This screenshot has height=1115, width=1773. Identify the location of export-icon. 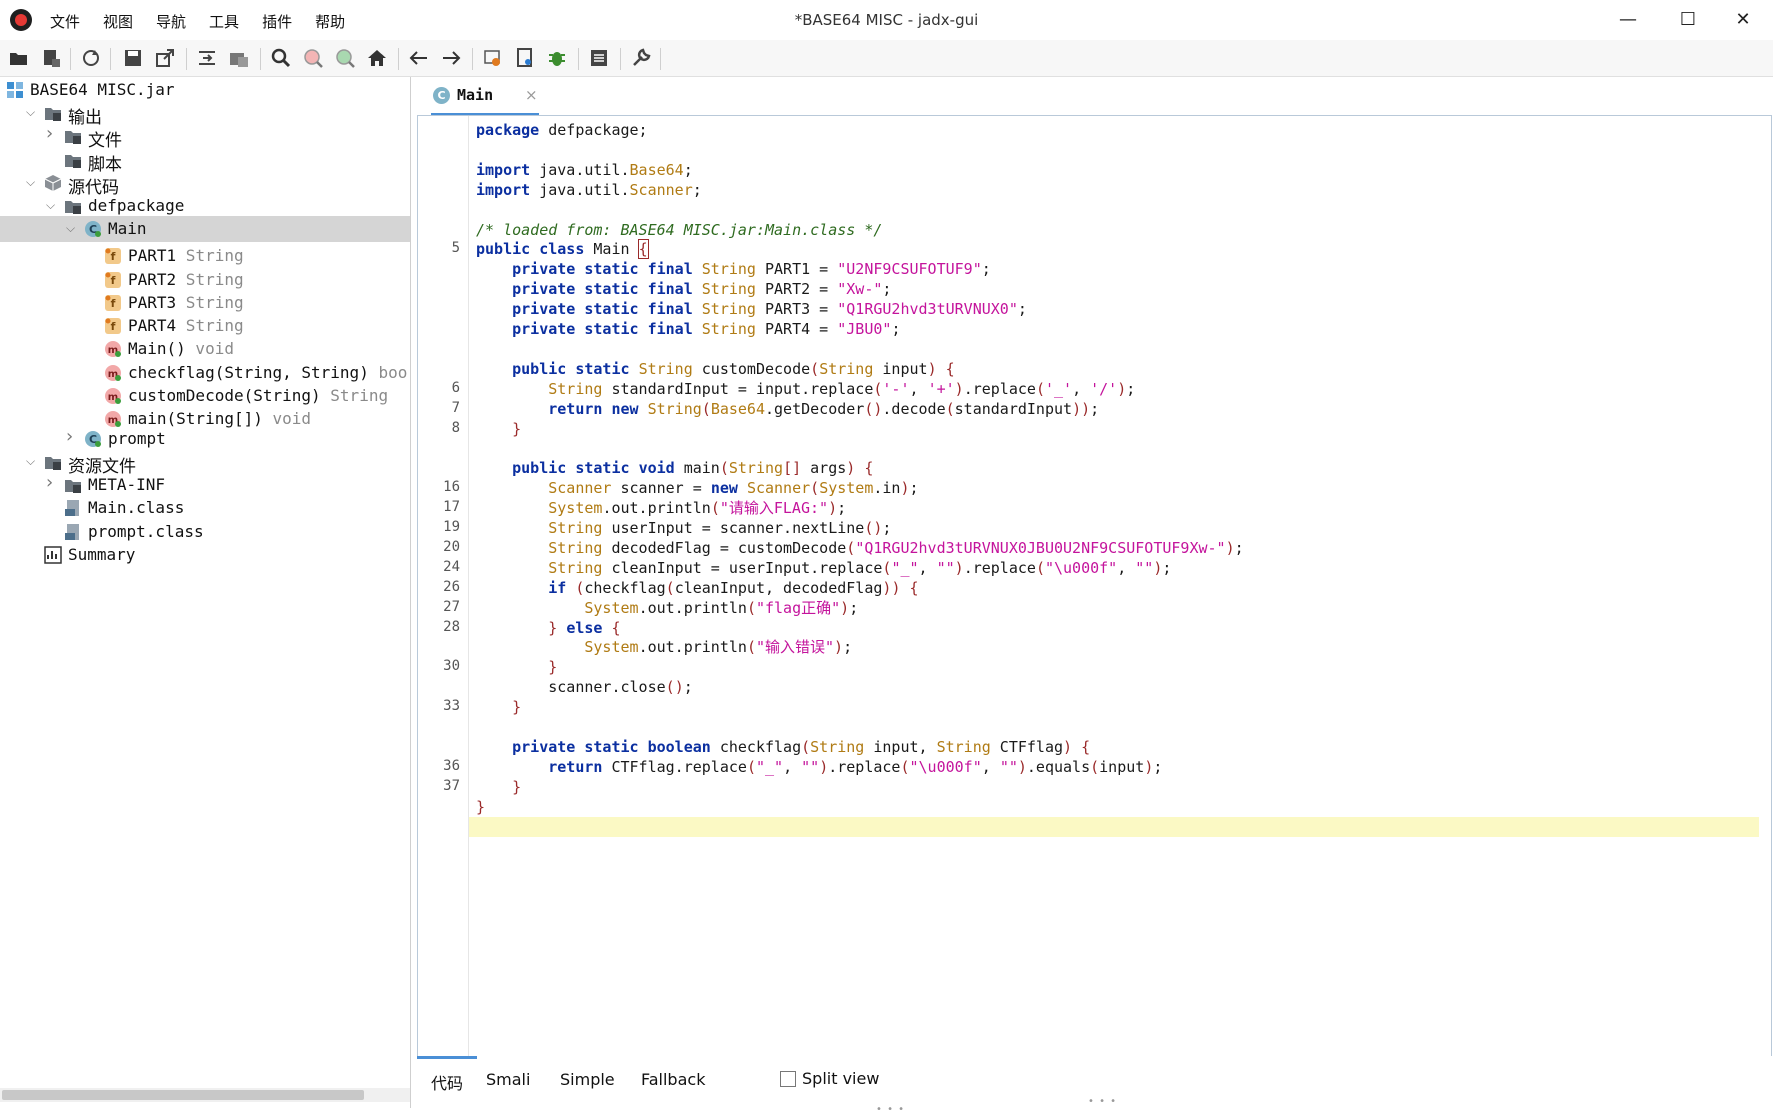
(165, 58).